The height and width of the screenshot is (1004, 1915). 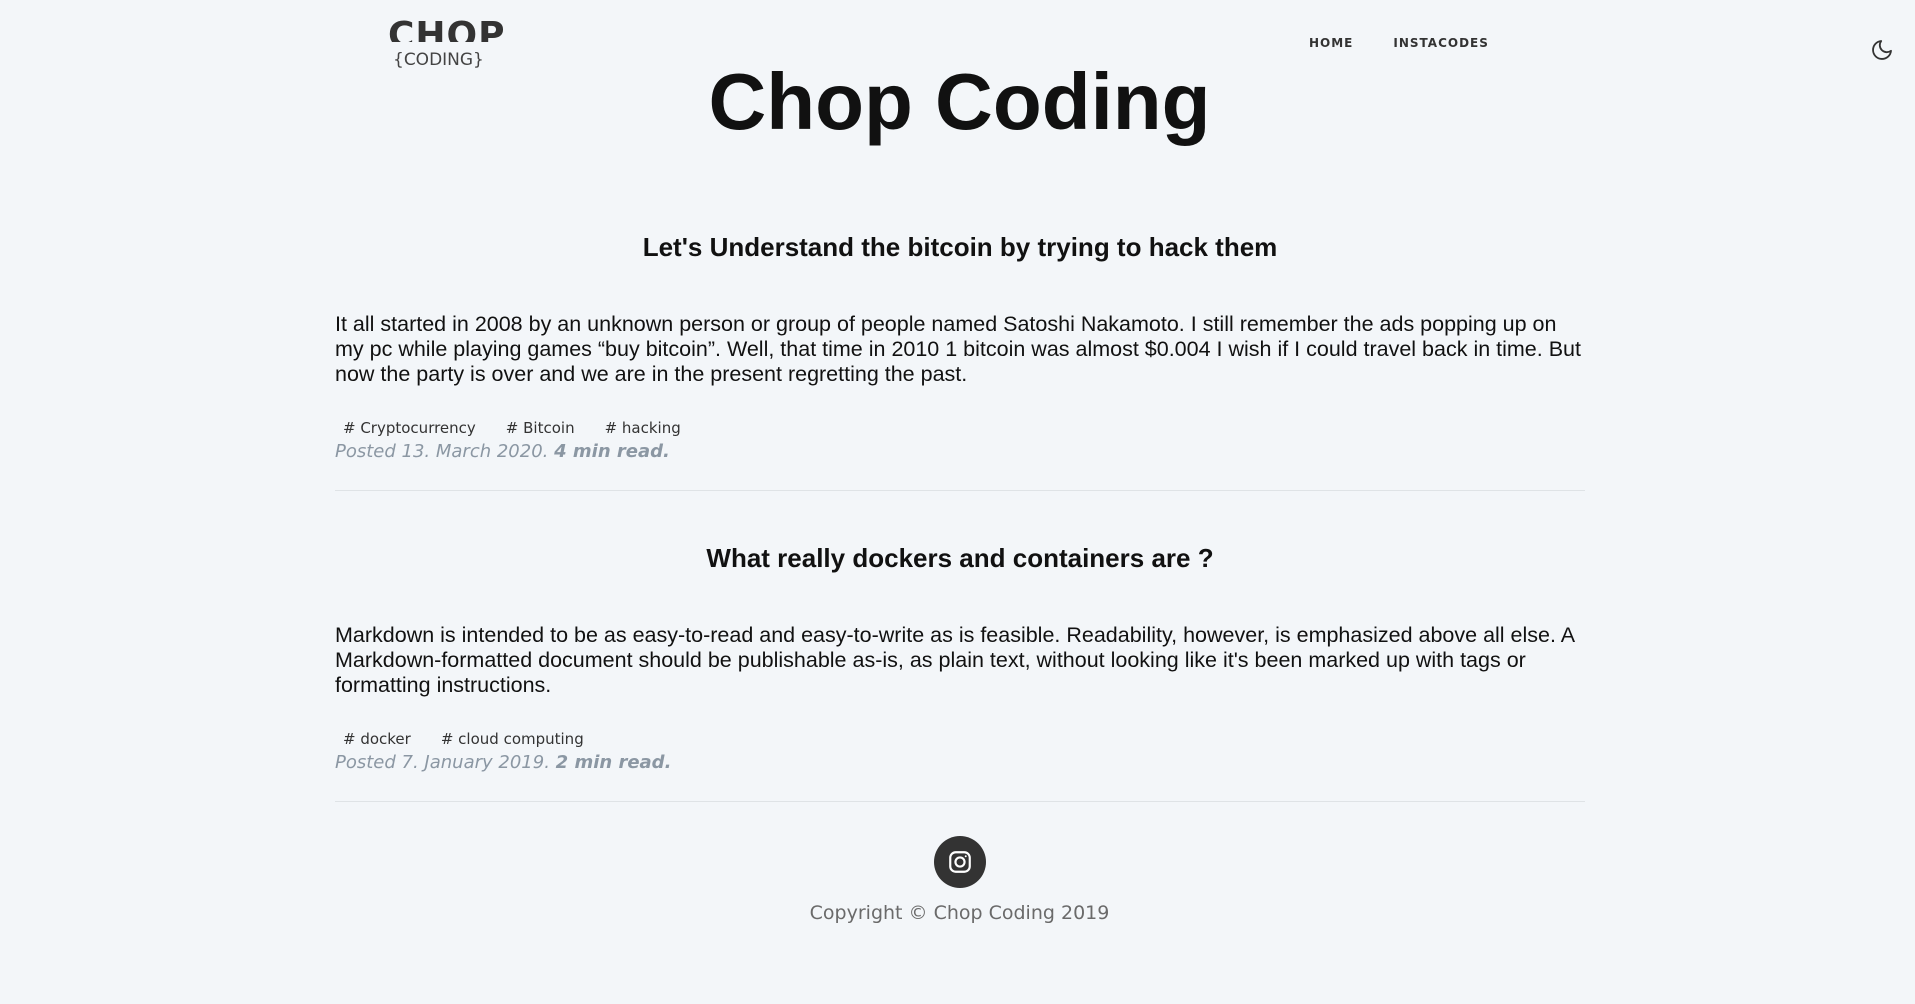 I want to click on main-nav: HOME INSTACODES, so click(x=1399, y=43).